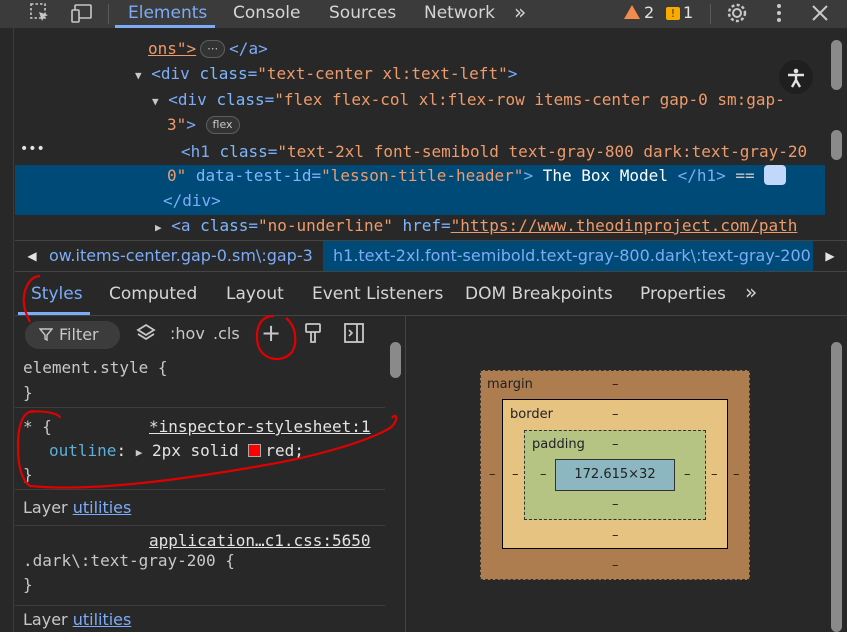 This screenshot has width=847, height=632. Describe the element at coordinates (558, 444) in the screenshot. I see `padding-label: padding` at that location.